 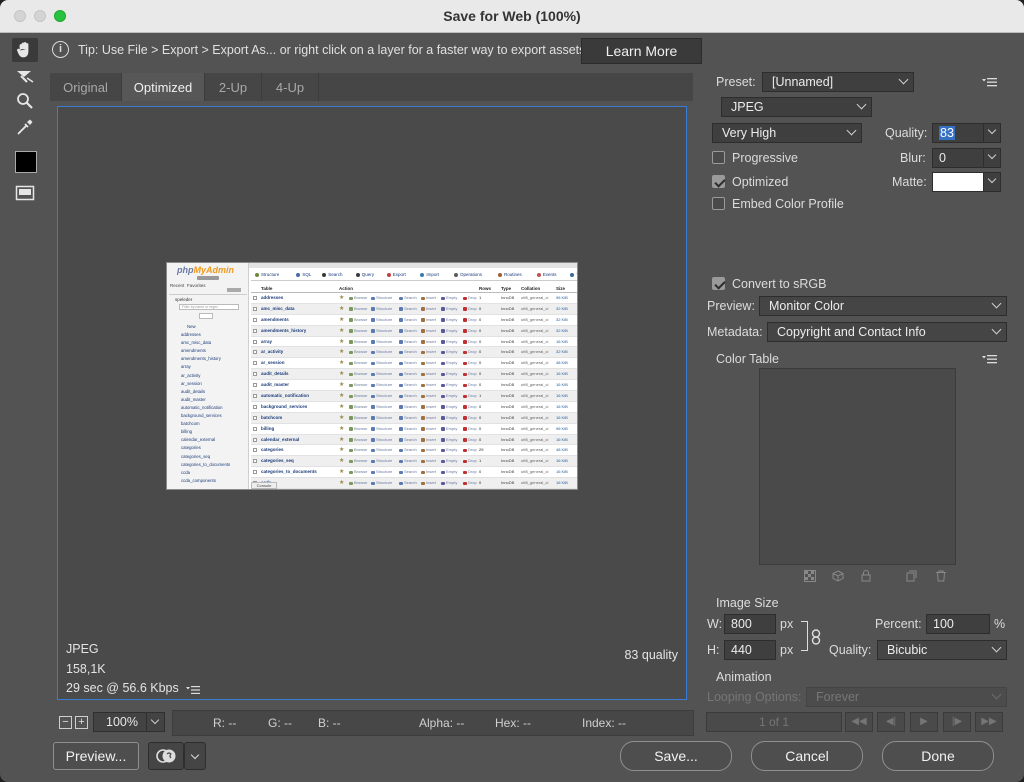 I want to click on trash-icon, so click(x=941, y=577).